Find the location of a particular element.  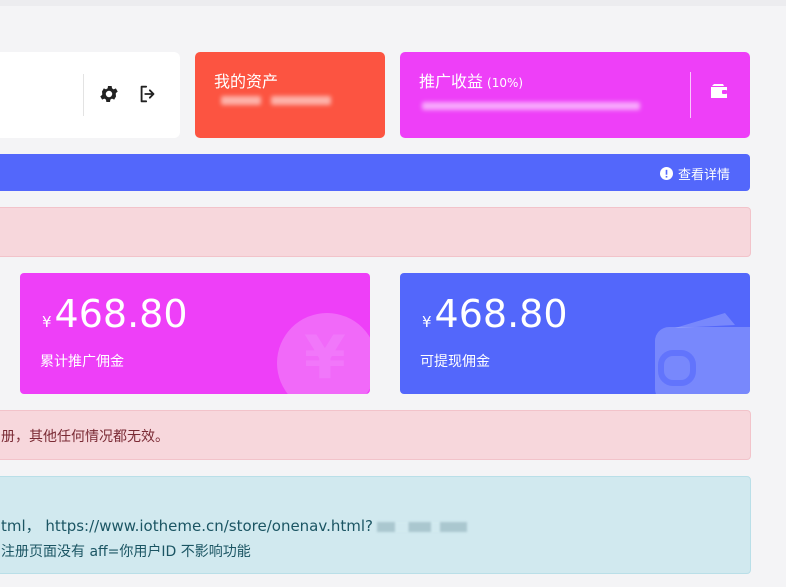

total-commission-amount: ¥468.80 is located at coordinates (115, 314).